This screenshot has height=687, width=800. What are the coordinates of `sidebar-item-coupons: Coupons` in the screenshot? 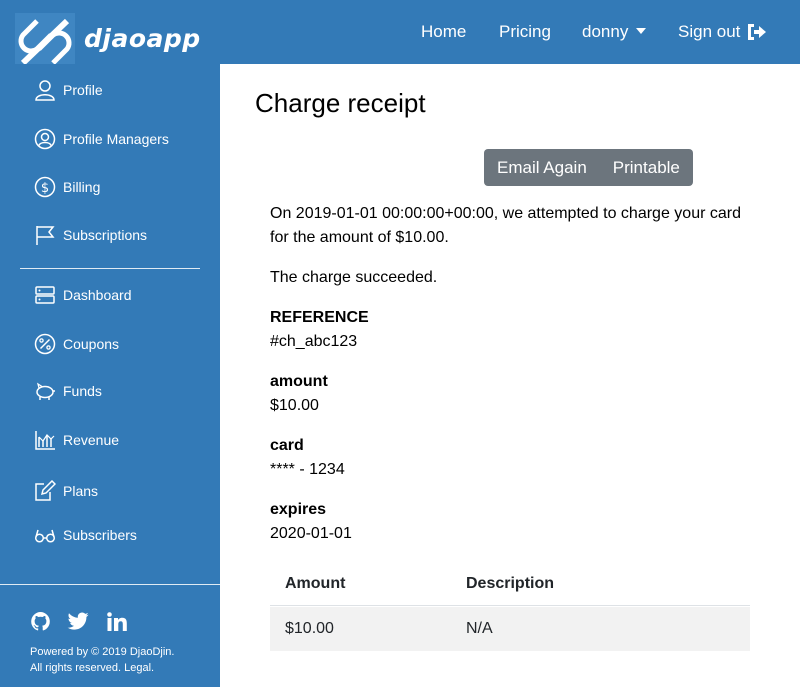 It's located at (76, 344).